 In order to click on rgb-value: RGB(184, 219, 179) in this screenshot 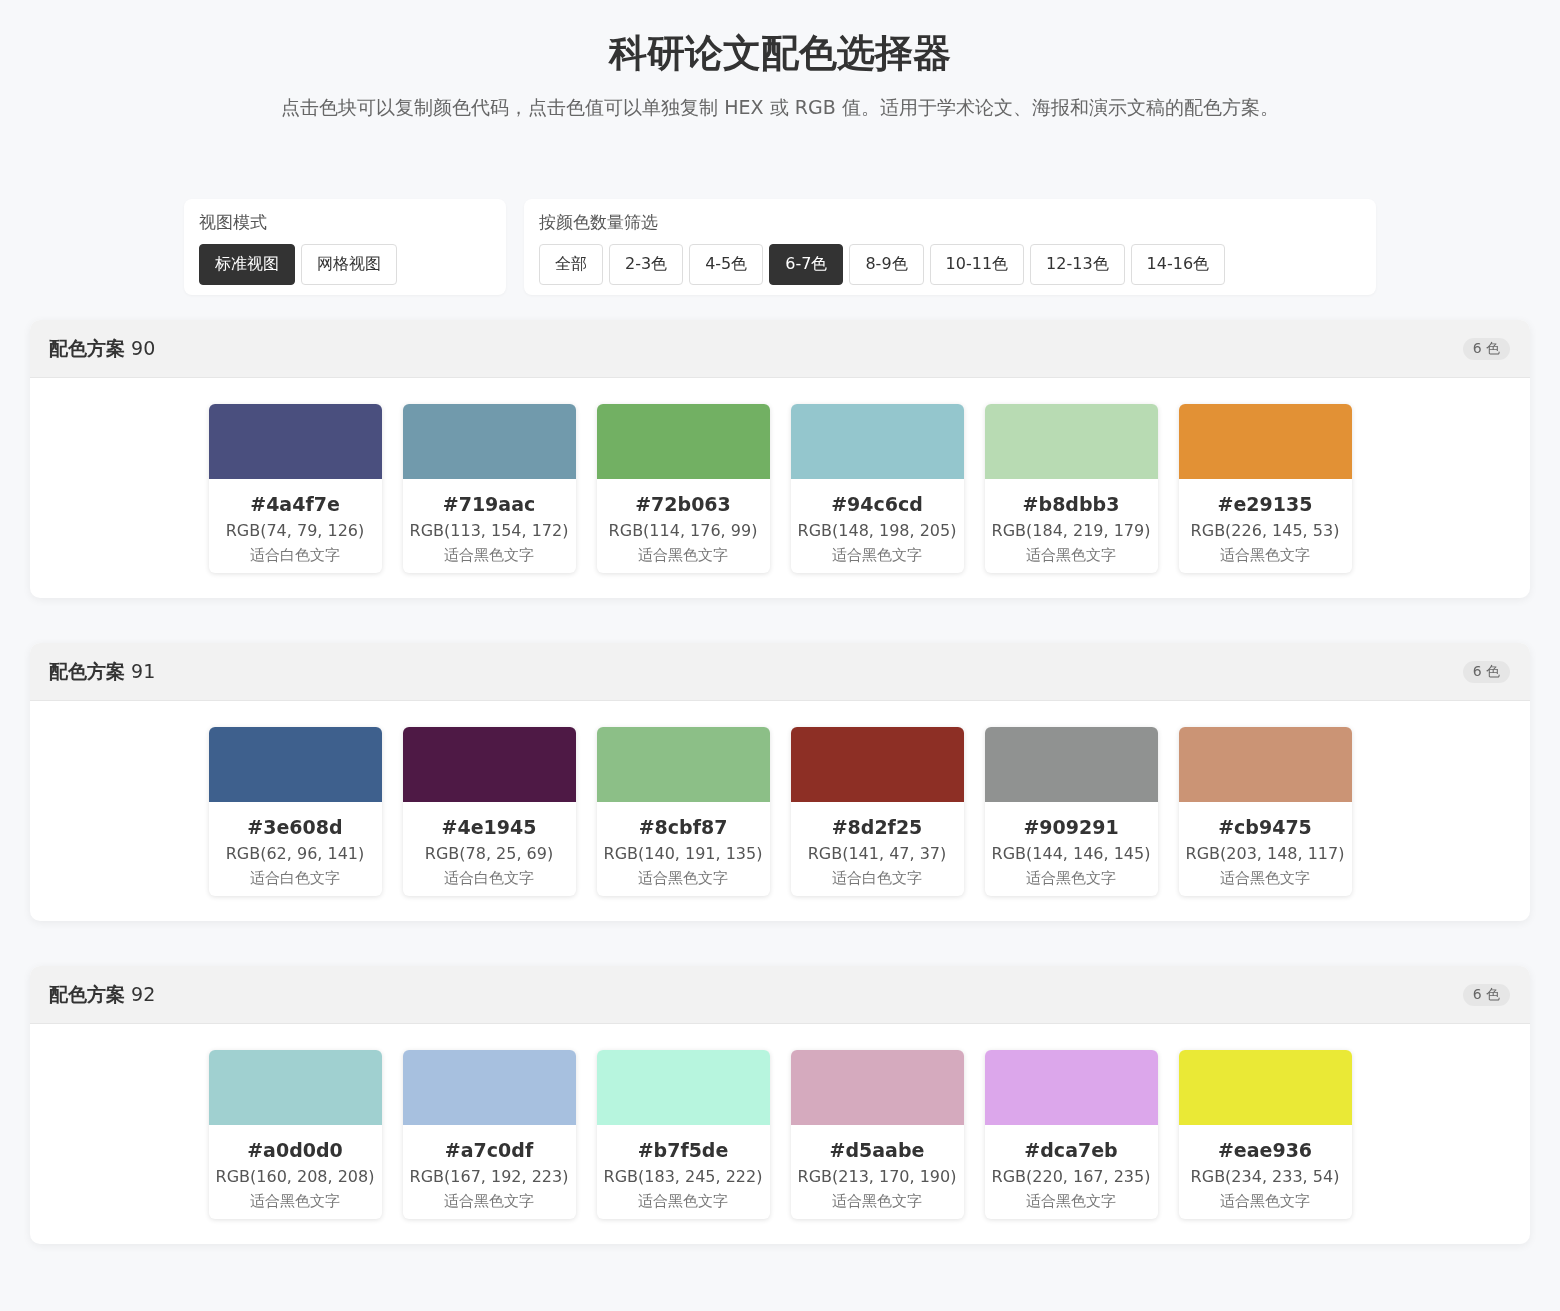, I will do `click(1071, 531)`.